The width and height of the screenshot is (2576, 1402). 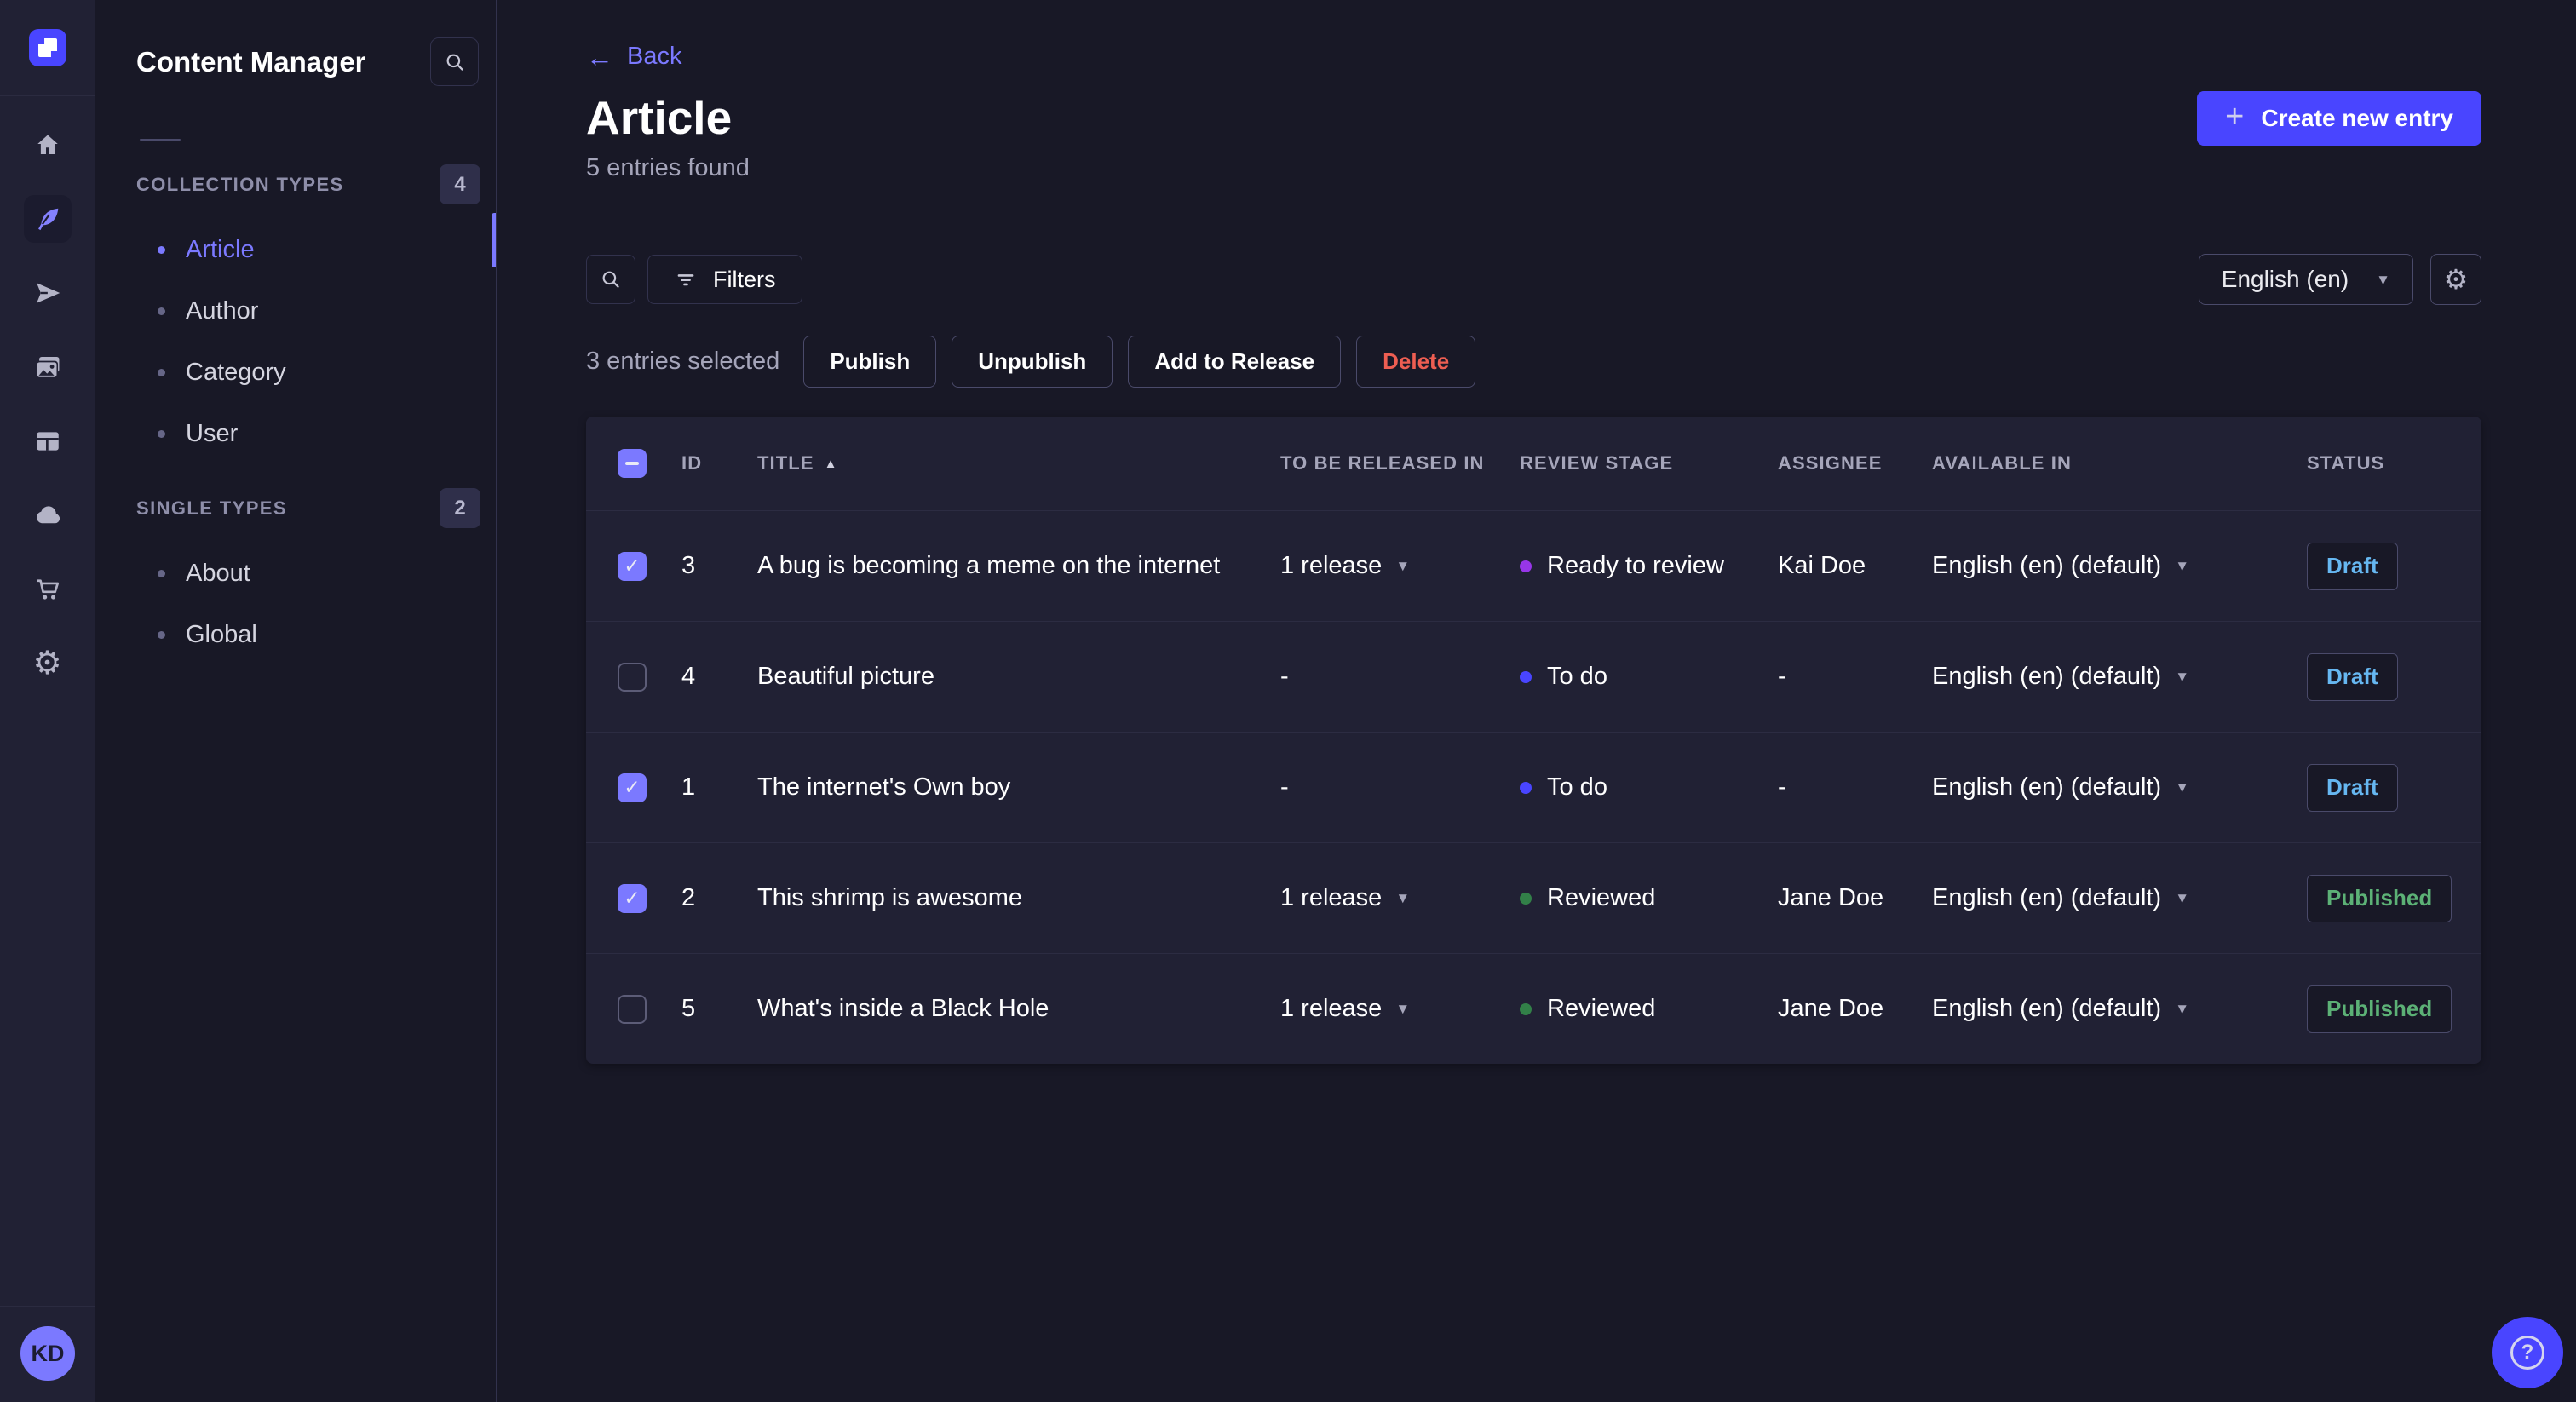 What do you see at coordinates (296, 433) in the screenshot?
I see `sidebar-item-user: User` at bounding box center [296, 433].